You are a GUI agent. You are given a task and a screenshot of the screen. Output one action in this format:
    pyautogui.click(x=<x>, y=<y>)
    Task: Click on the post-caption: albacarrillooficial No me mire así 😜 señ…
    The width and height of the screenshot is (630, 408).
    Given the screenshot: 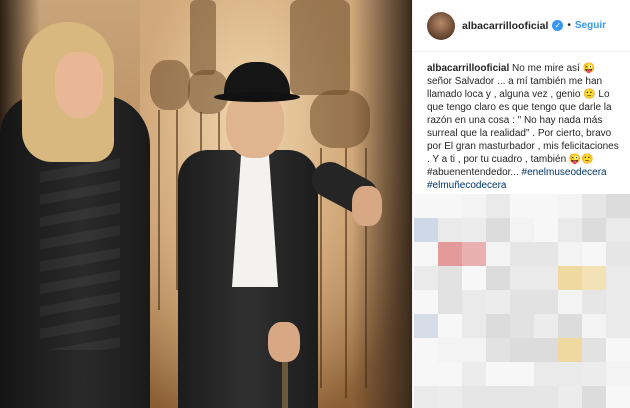 What is the action you would take?
    pyautogui.click(x=521, y=122)
    